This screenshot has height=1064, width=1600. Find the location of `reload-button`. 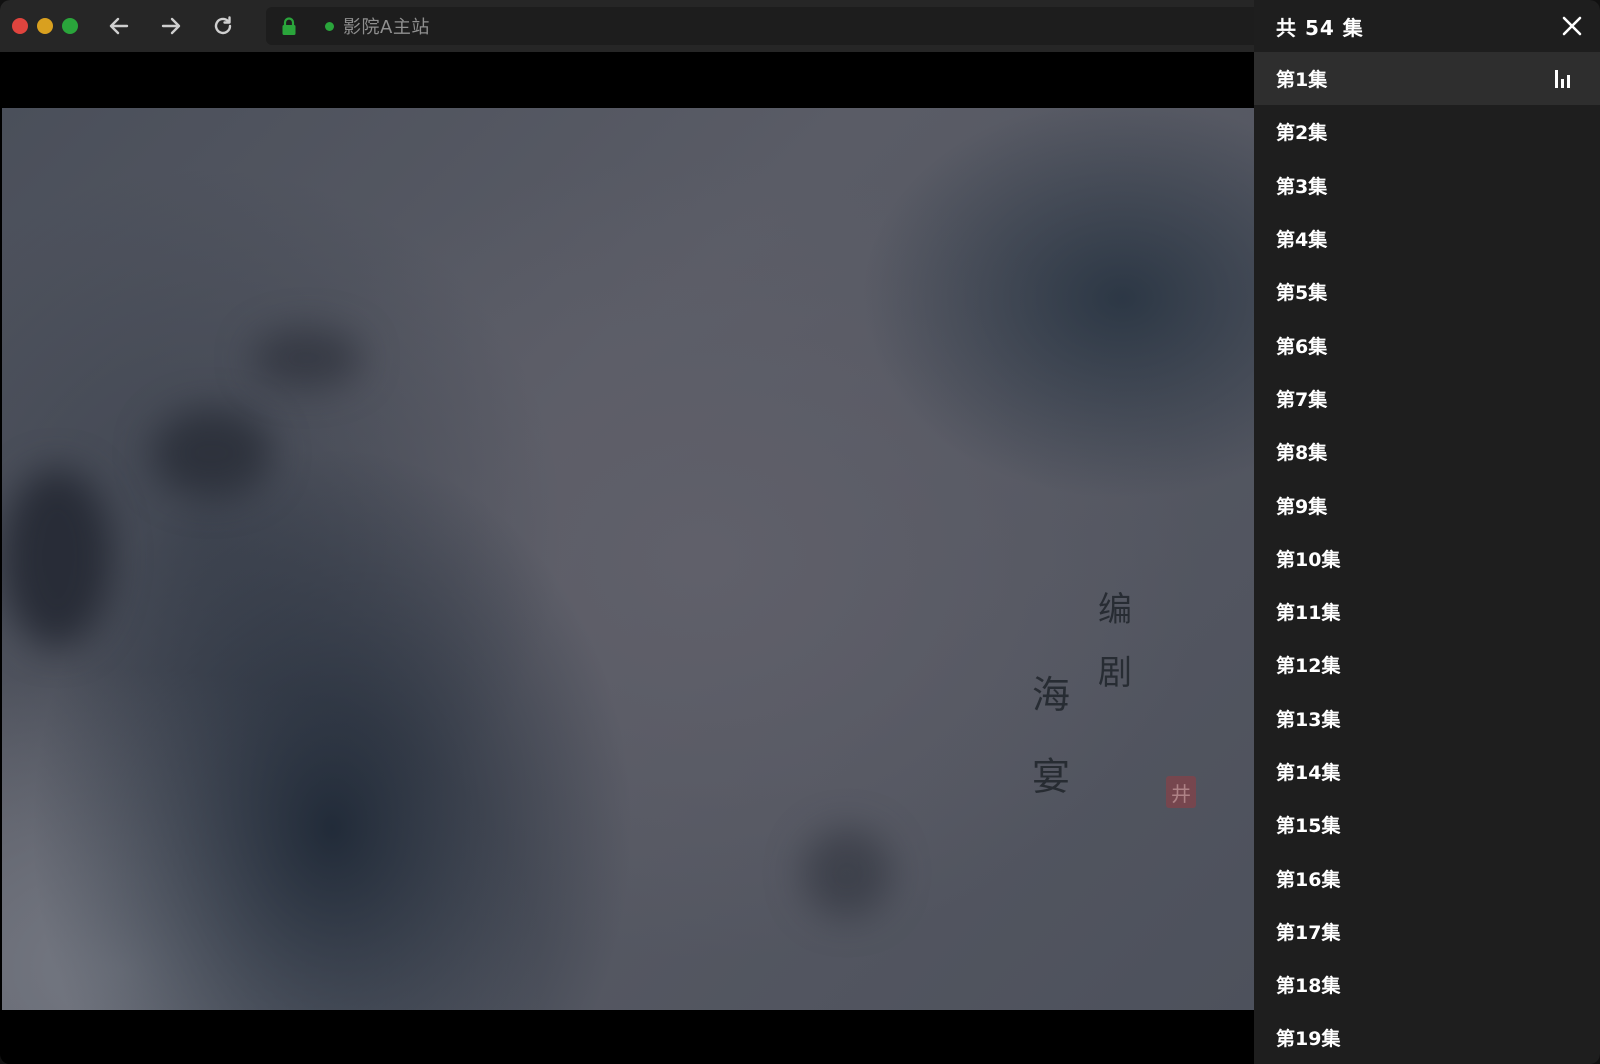

reload-button is located at coordinates (223, 26).